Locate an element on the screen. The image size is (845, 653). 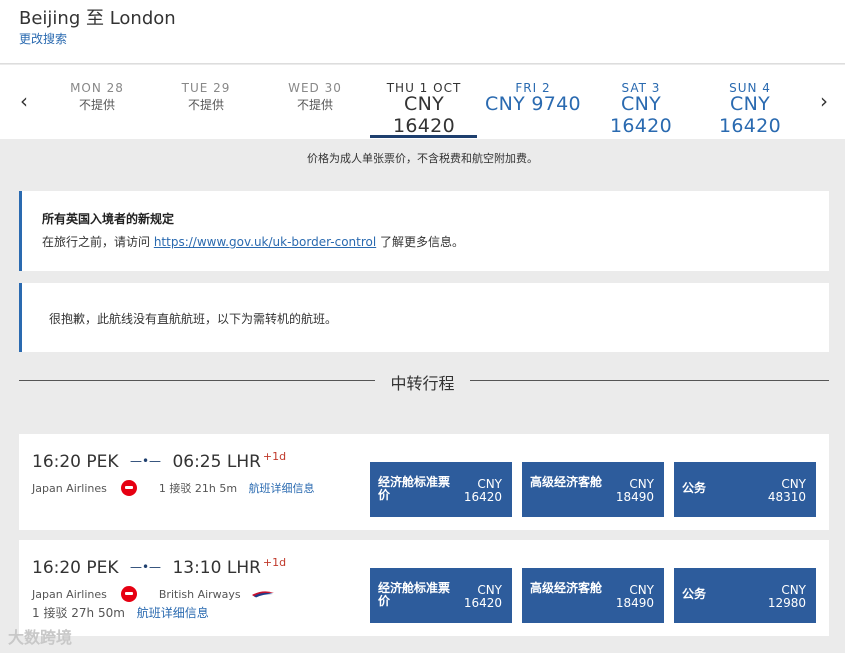
search-header: Beijing 至 London 更改搜索 is located at coordinates (422, 32).